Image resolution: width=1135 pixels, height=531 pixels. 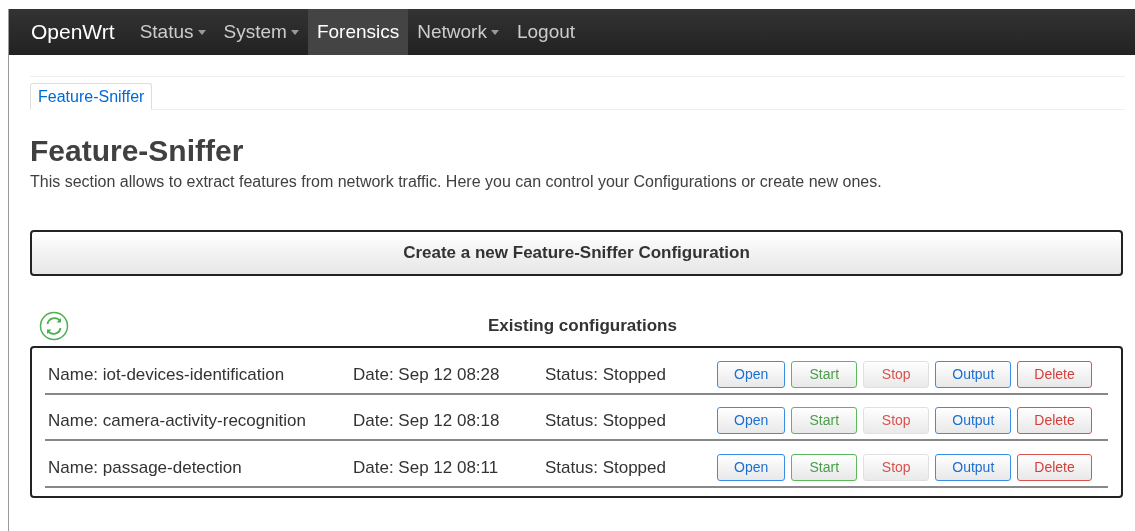 What do you see at coordinates (458, 32) in the screenshot?
I see `nav-menu-item: Network` at bounding box center [458, 32].